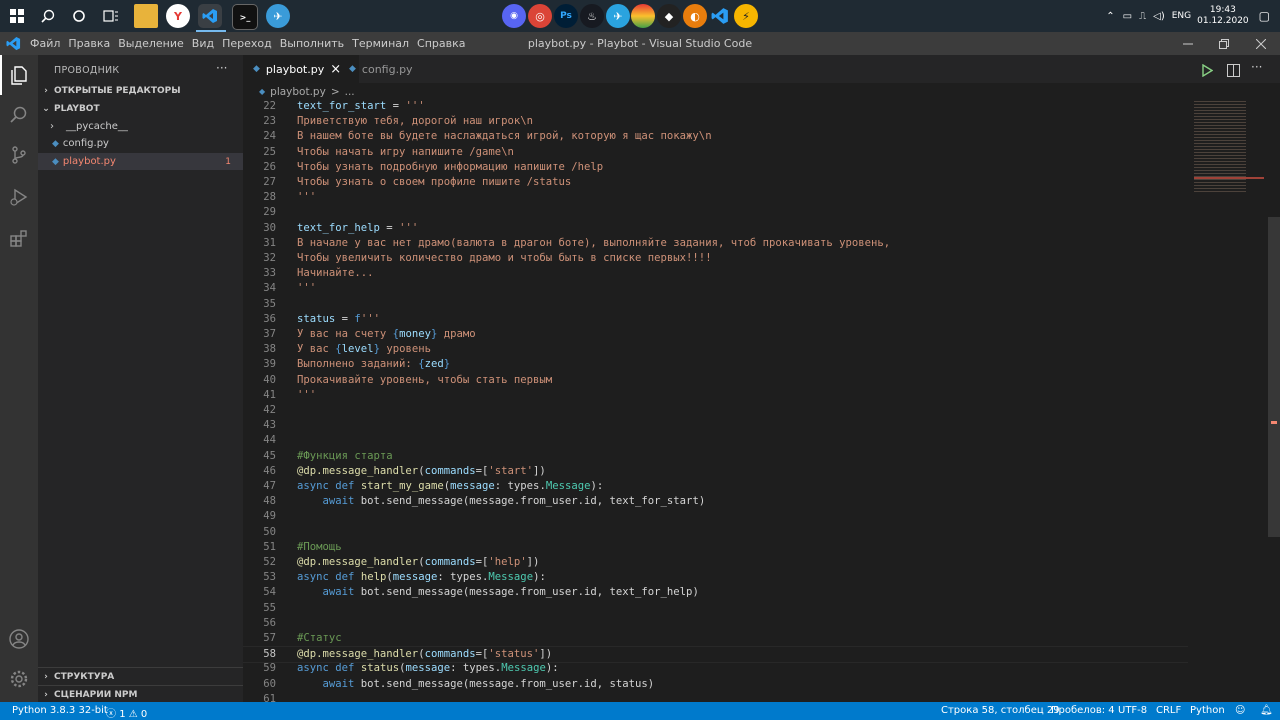 Image resolution: width=1280 pixels, height=720 pixels. Describe the element at coordinates (19, 679) in the screenshot. I see `settings-gear-icon` at that location.